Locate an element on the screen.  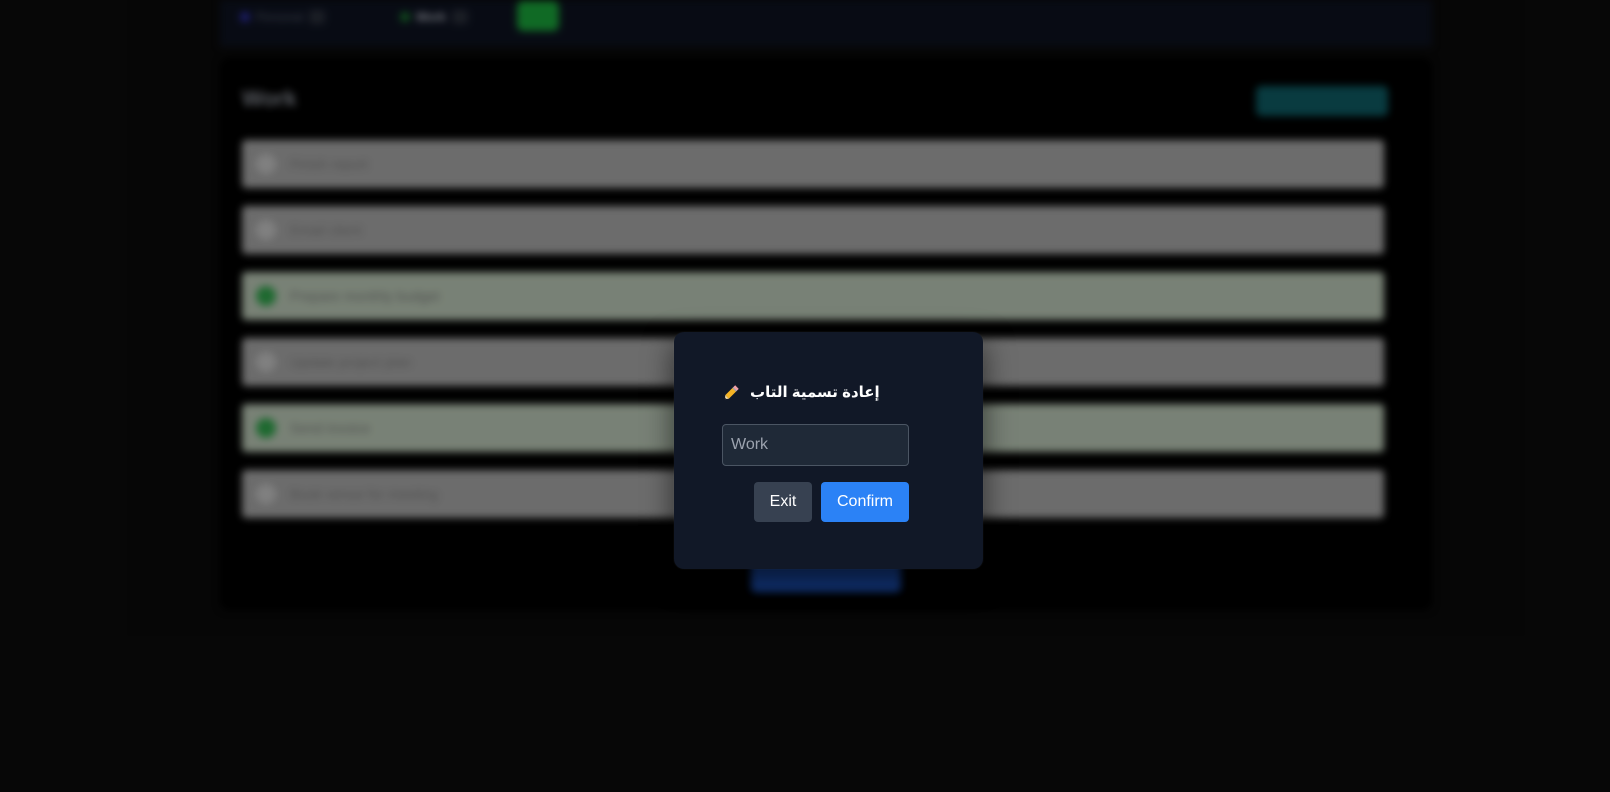
dialog-title: إعادة تسمية التاب is located at coordinates (801, 392).